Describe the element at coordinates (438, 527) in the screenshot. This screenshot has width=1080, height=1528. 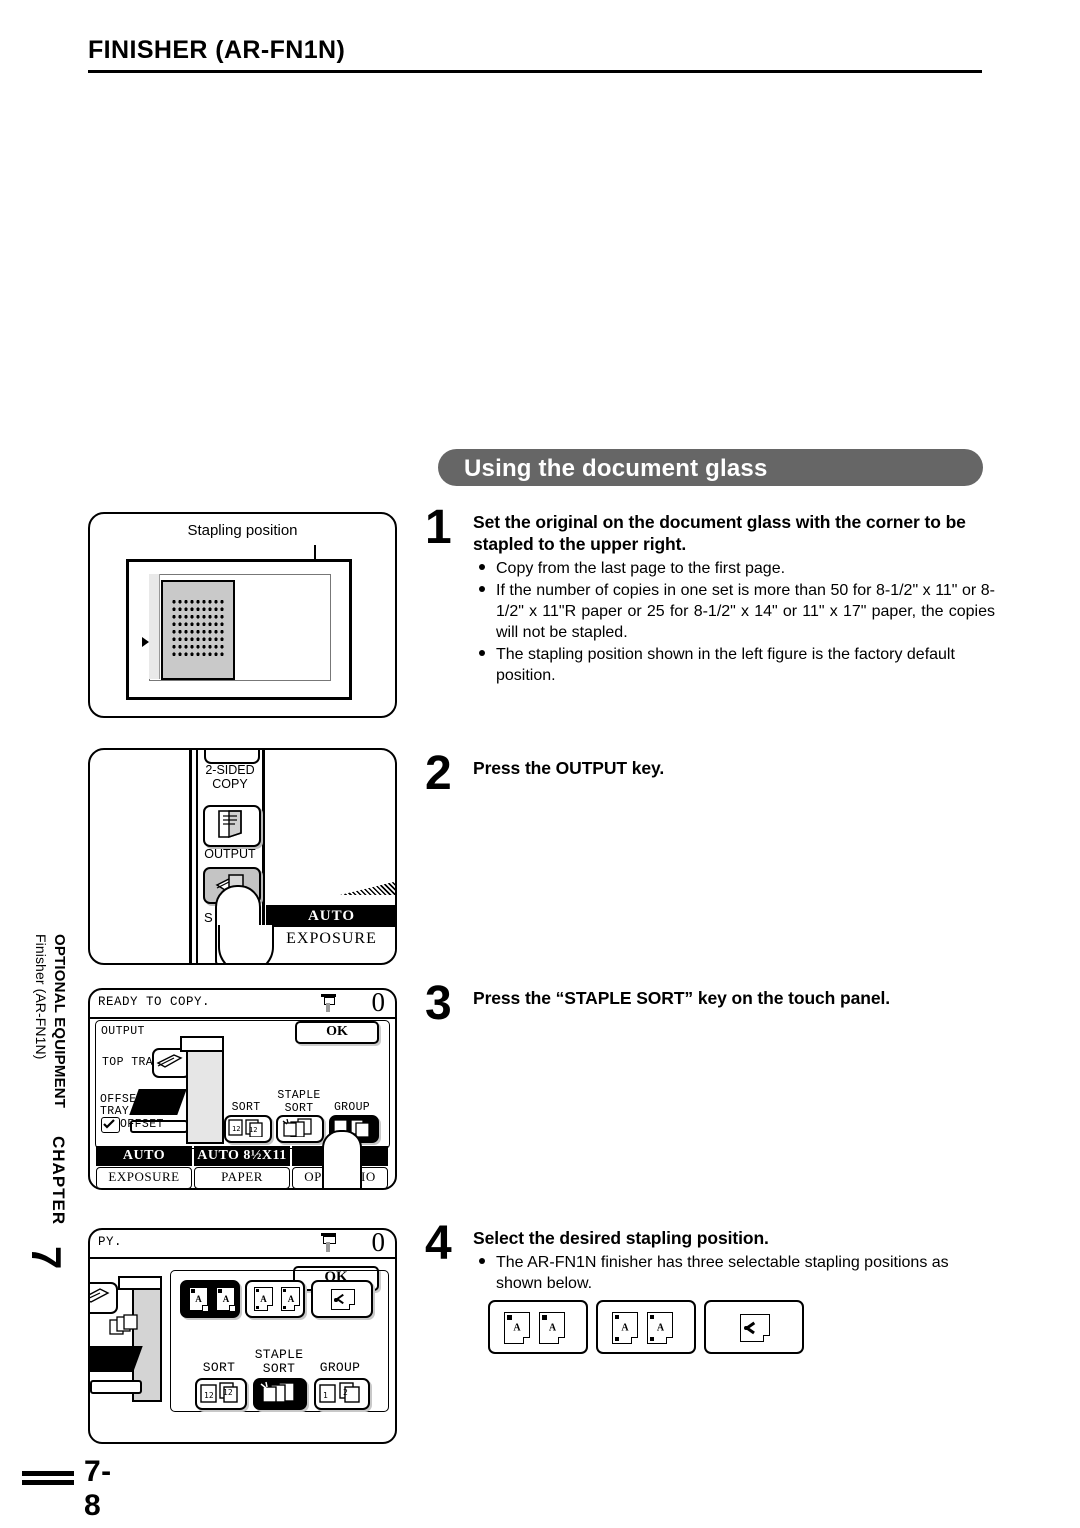
I see `step-1-number: 1` at that location.